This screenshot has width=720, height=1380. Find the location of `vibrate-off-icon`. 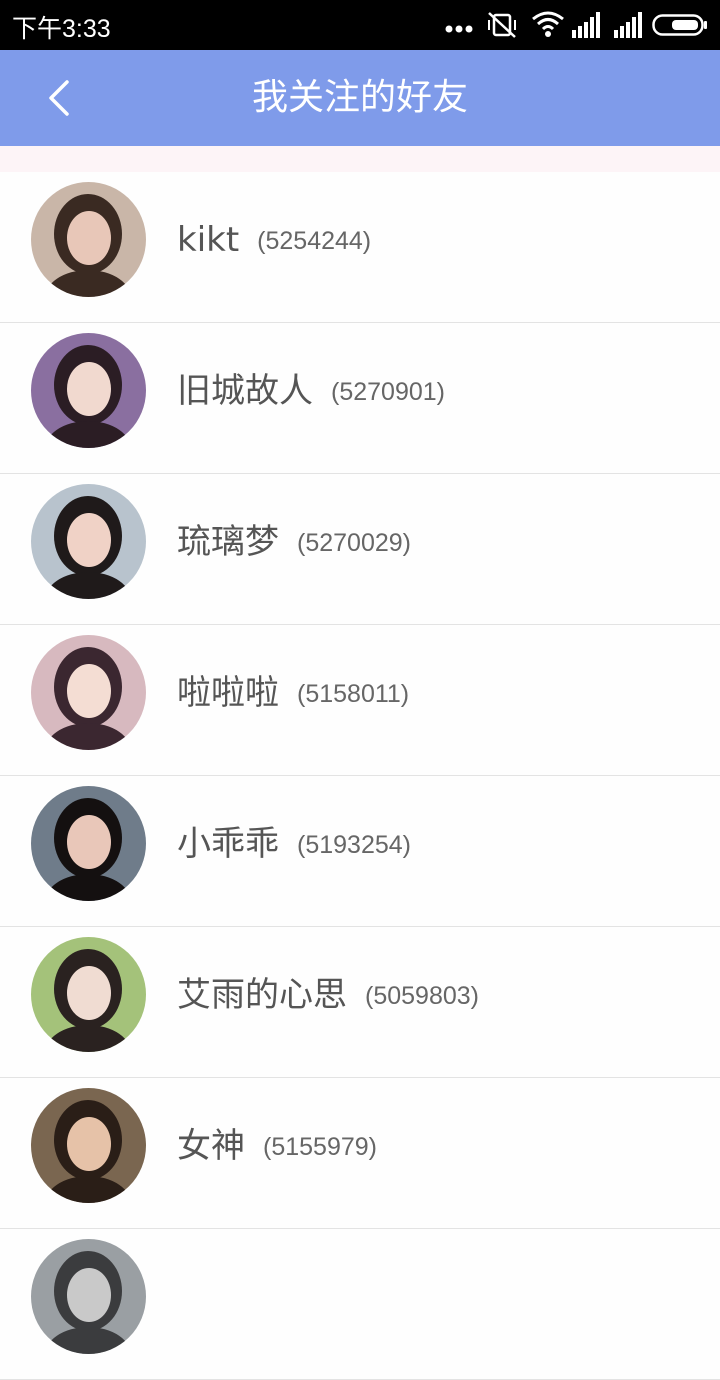

vibrate-off-icon is located at coordinates (502, 25).